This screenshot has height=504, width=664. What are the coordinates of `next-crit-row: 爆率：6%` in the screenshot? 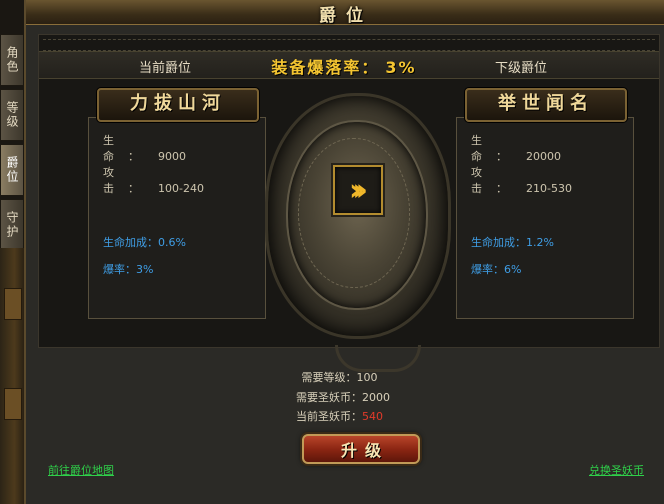 It's located at (496, 269).